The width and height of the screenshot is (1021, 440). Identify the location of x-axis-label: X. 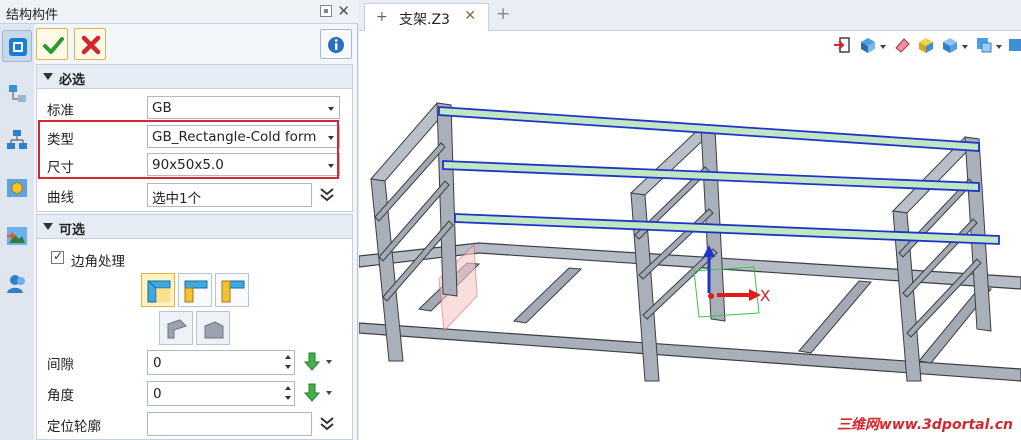
(765, 296).